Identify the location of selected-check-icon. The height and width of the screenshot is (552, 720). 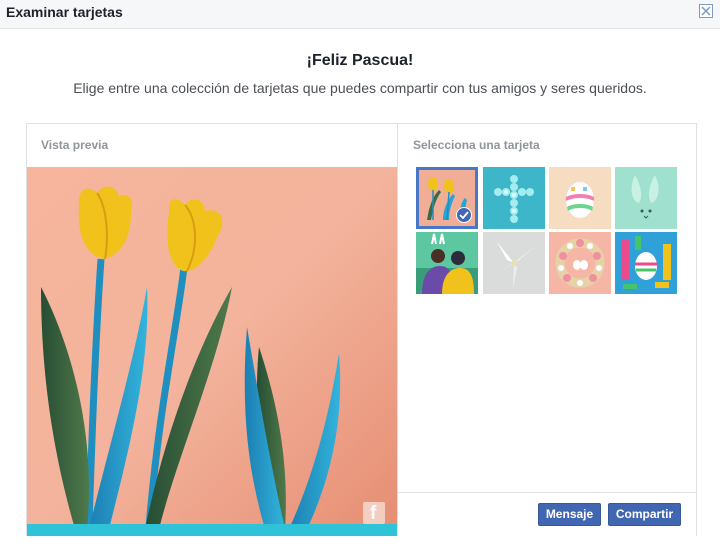
(464, 215).